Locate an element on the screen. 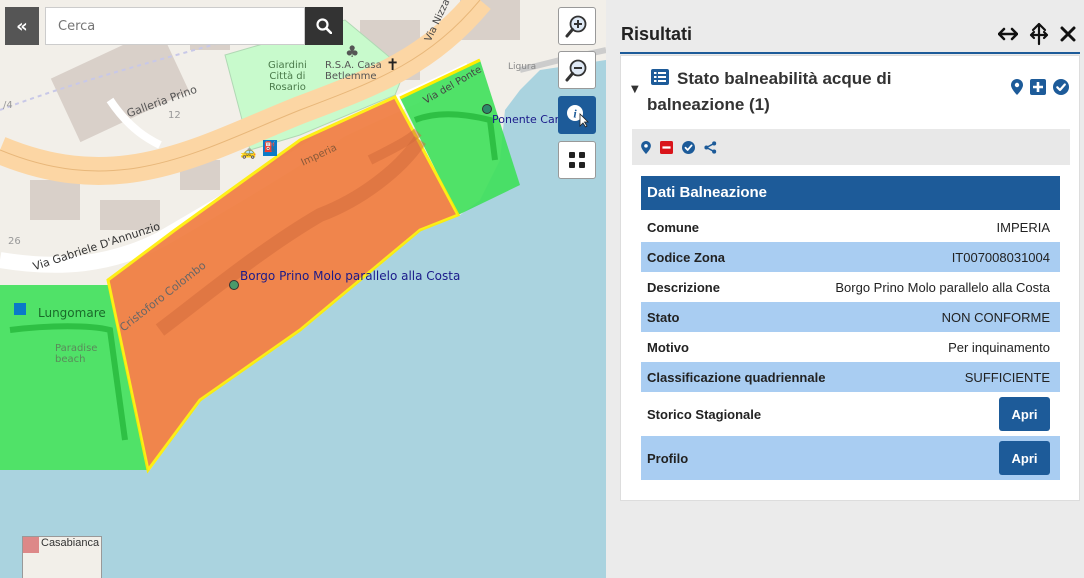 This screenshot has height=578, width=1084. row-value: Per inquinamento is located at coordinates (999, 347).